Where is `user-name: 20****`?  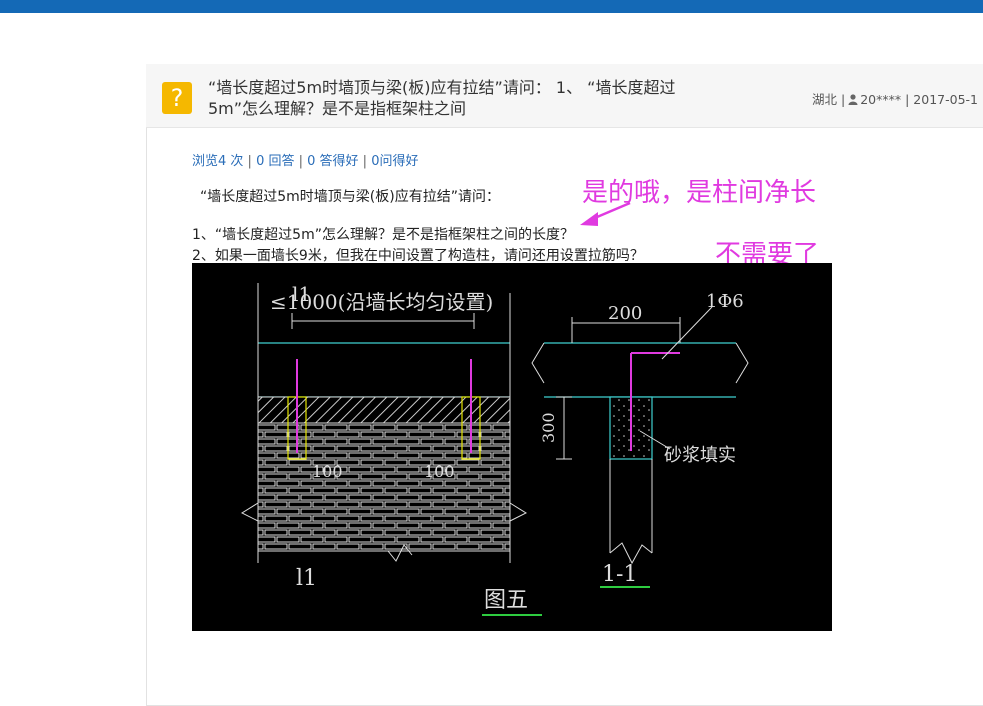
user-name: 20**** is located at coordinates (880, 99).